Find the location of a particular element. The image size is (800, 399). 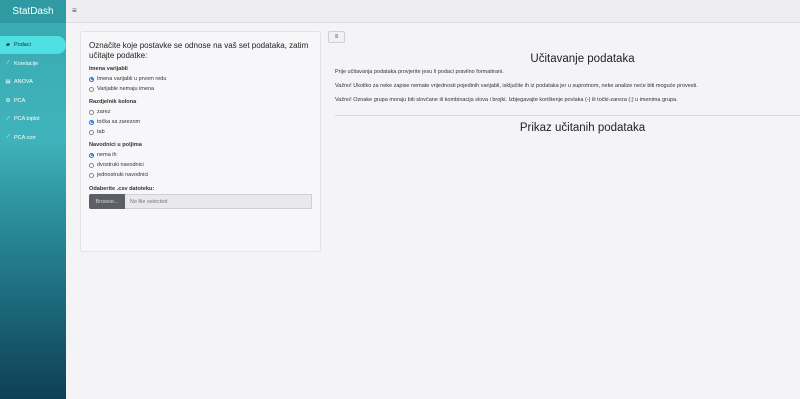

menu-button: ≡ is located at coordinates (336, 37).